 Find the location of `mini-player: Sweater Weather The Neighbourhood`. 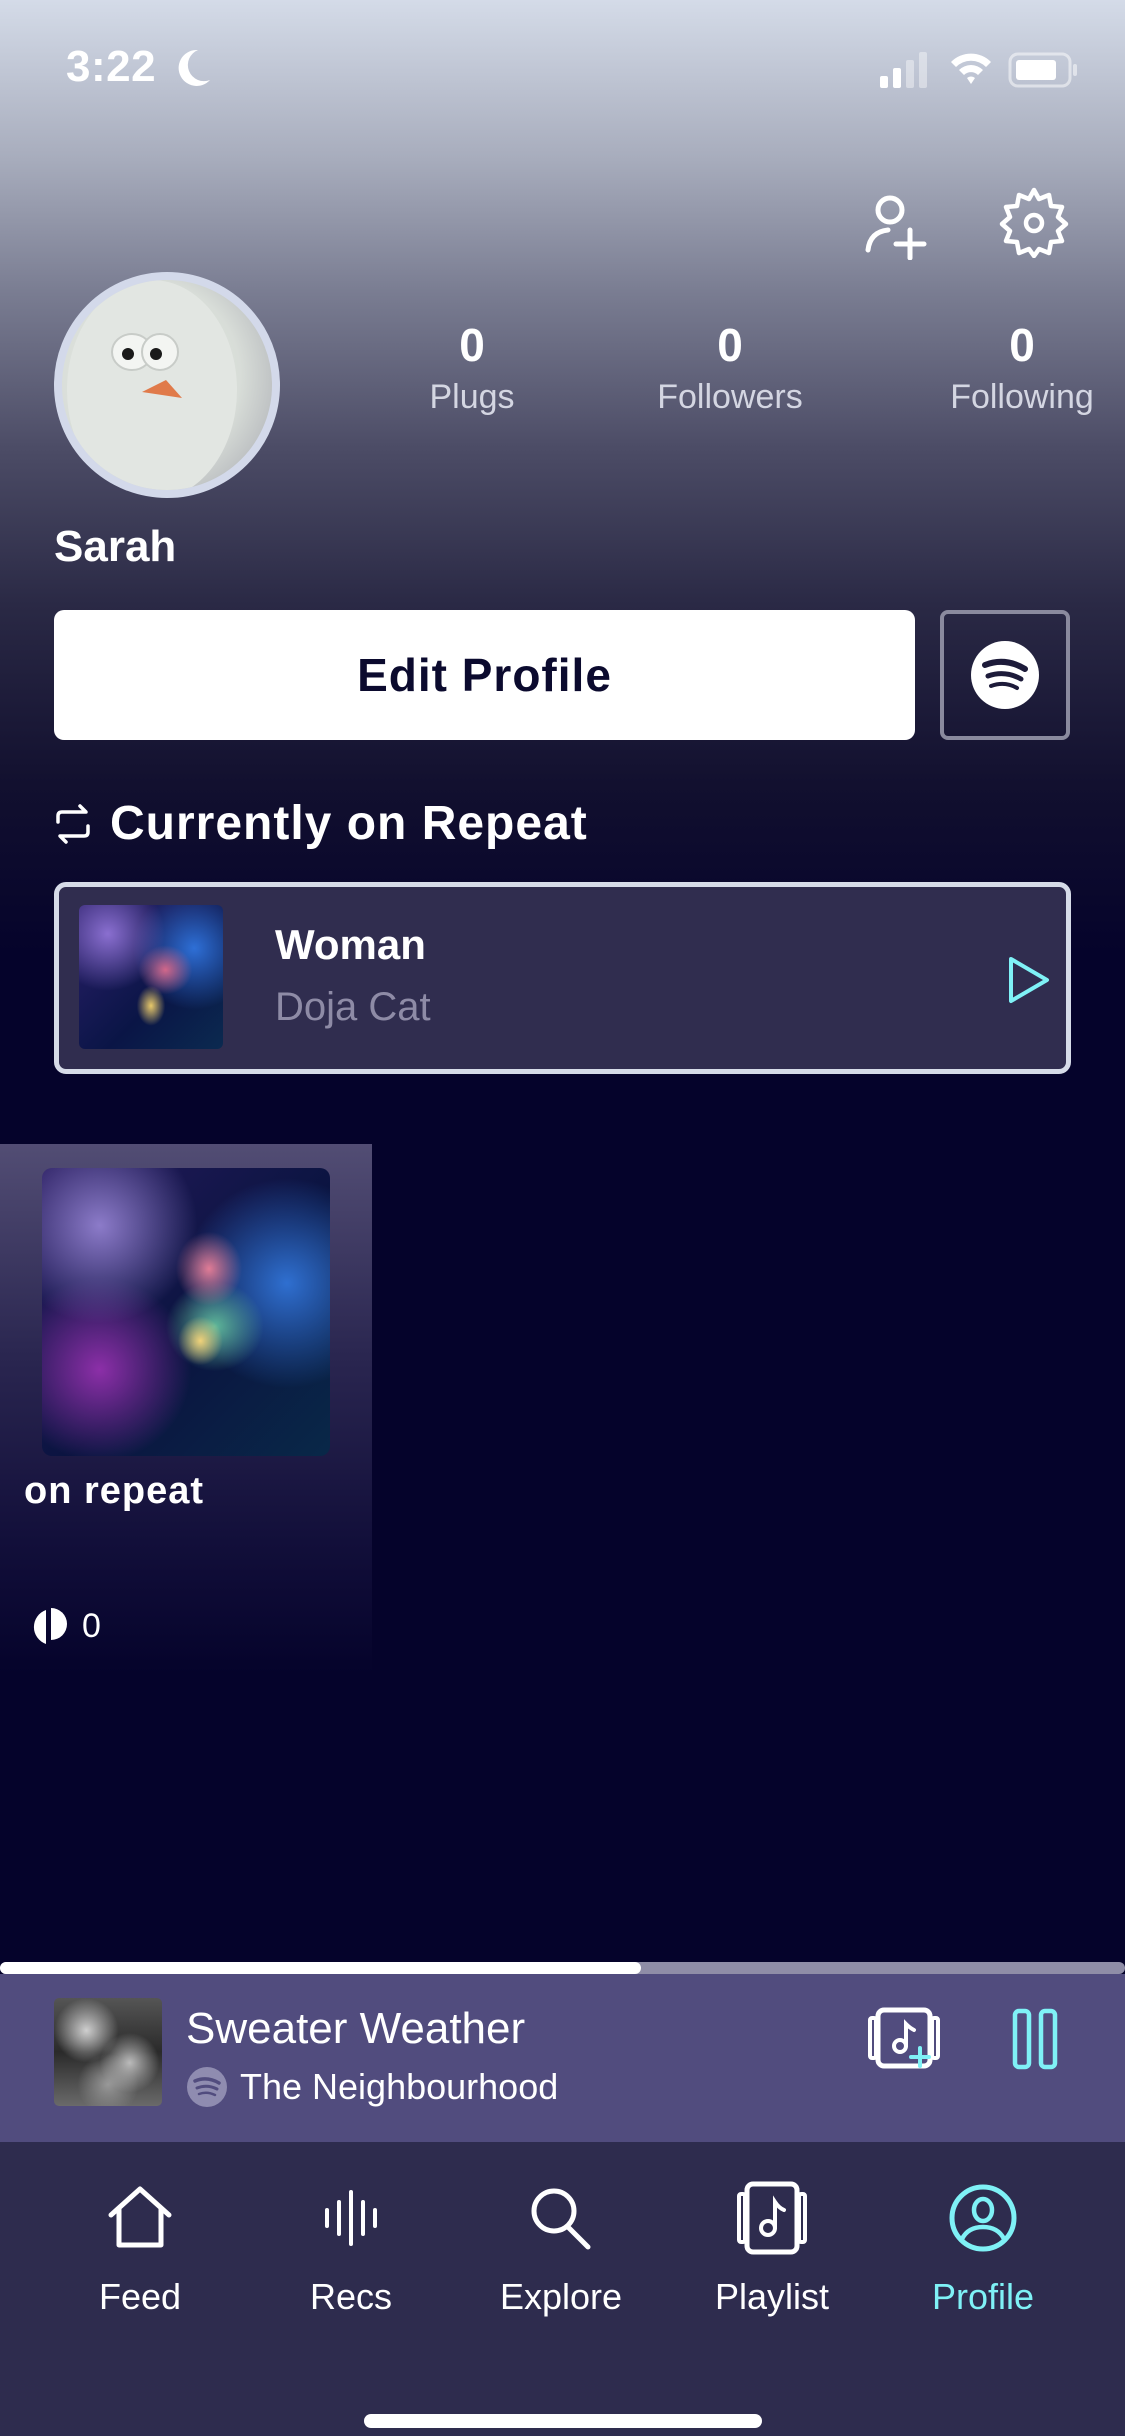

mini-player: Sweater Weather The Neighbourhood is located at coordinates (562, 2058).